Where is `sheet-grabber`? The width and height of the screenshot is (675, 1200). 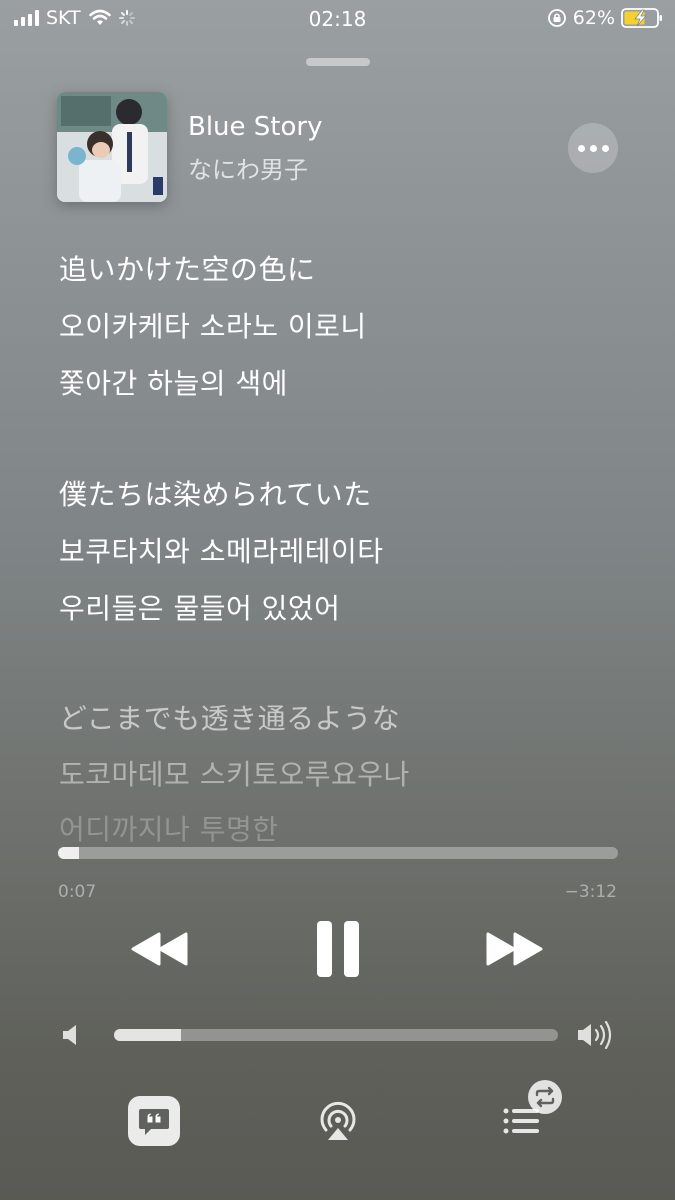 sheet-grabber is located at coordinates (338, 62).